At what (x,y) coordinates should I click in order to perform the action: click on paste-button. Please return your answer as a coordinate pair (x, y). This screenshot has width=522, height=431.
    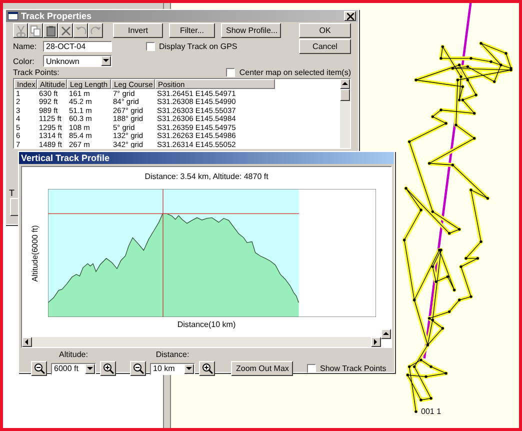
    Looking at the image, I should click on (50, 30).